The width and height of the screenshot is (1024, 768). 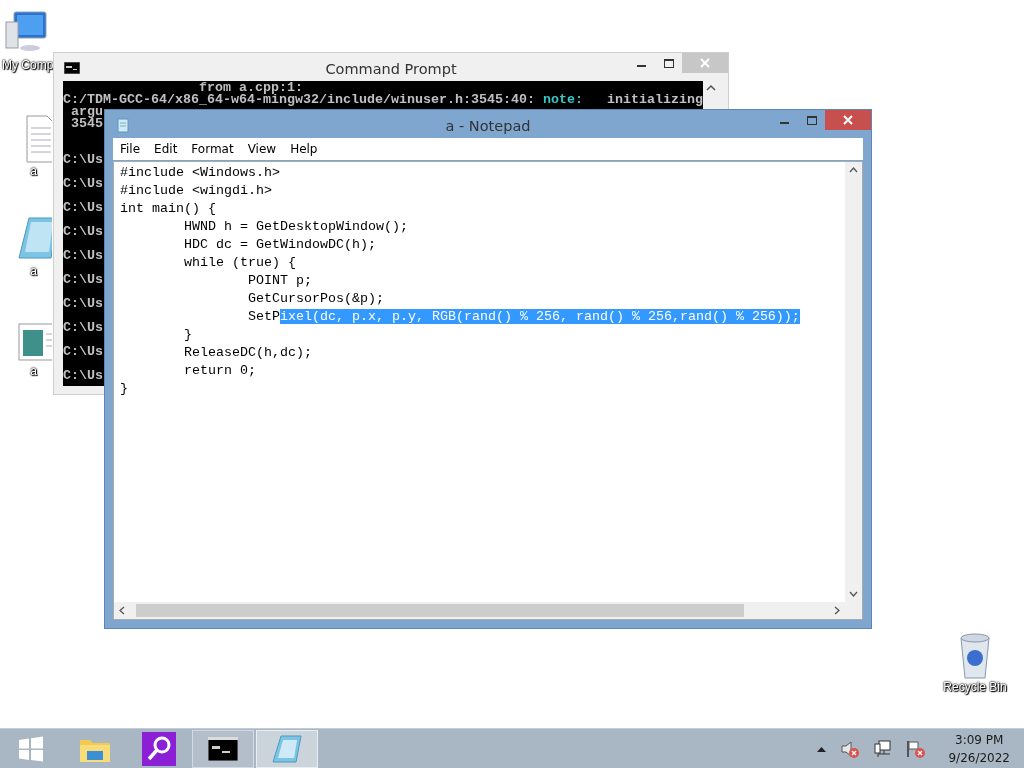 What do you see at coordinates (33, 342) in the screenshot?
I see `image-file-icon` at bounding box center [33, 342].